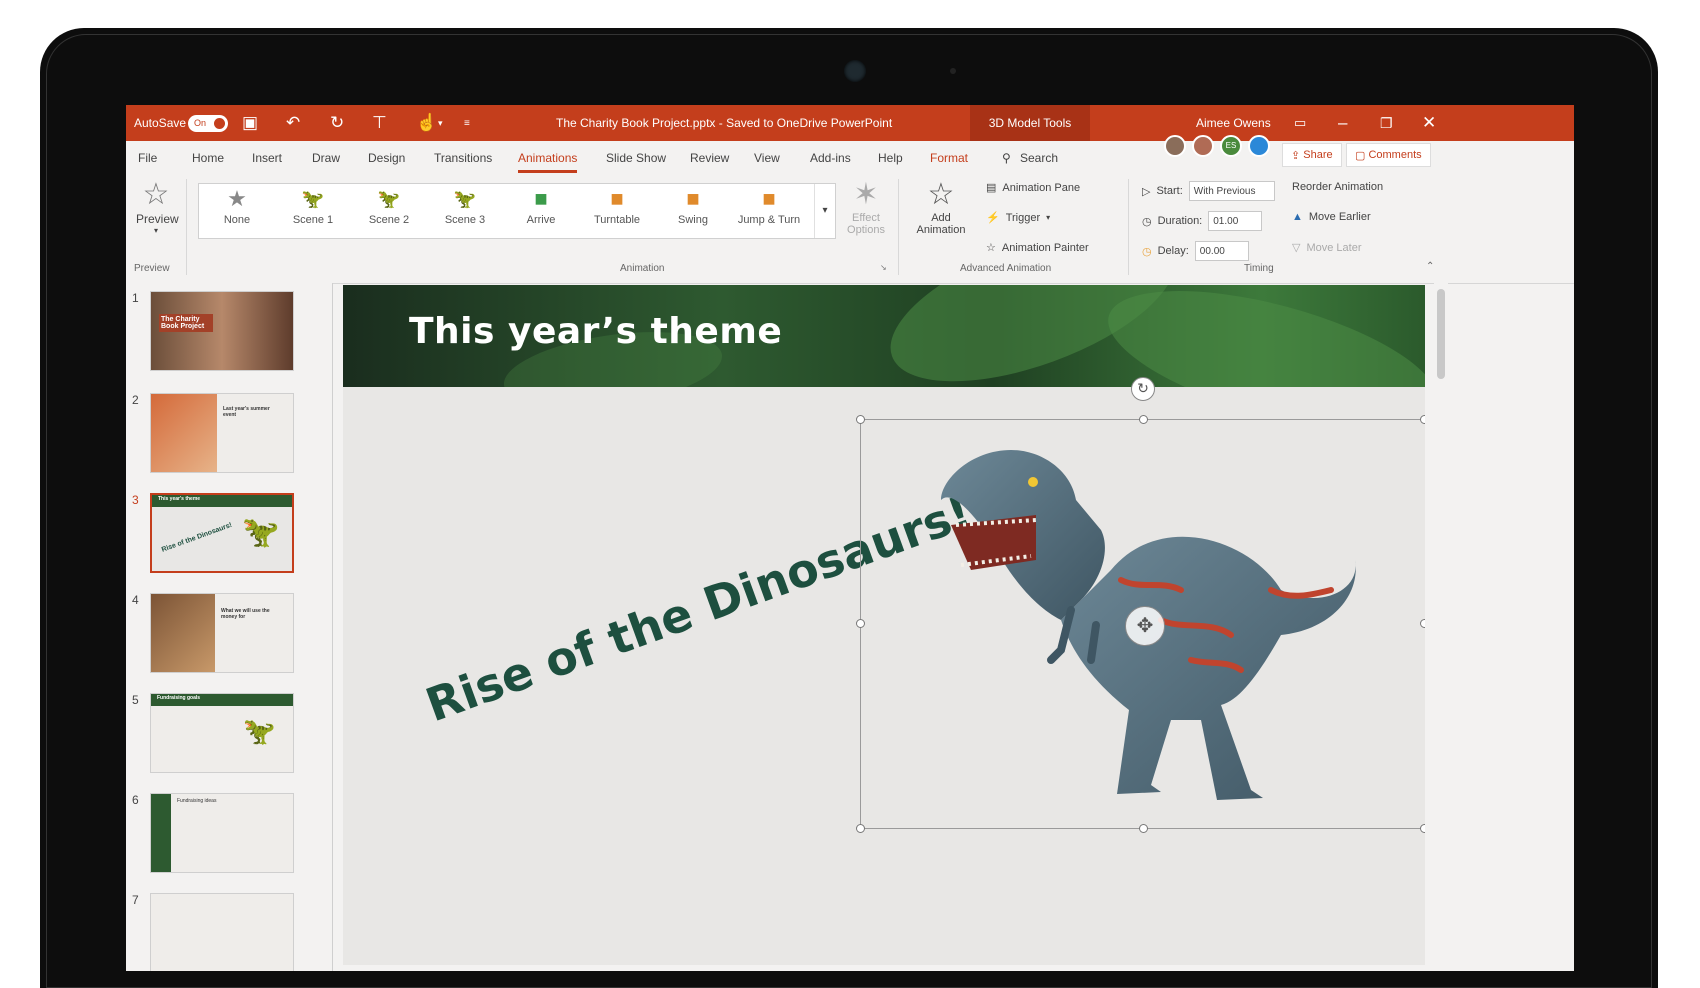 Image resolution: width=1700 pixels, height=988 pixels. Describe the element at coordinates (1146, 191) in the screenshot. I see `play-icon: ▷` at that location.